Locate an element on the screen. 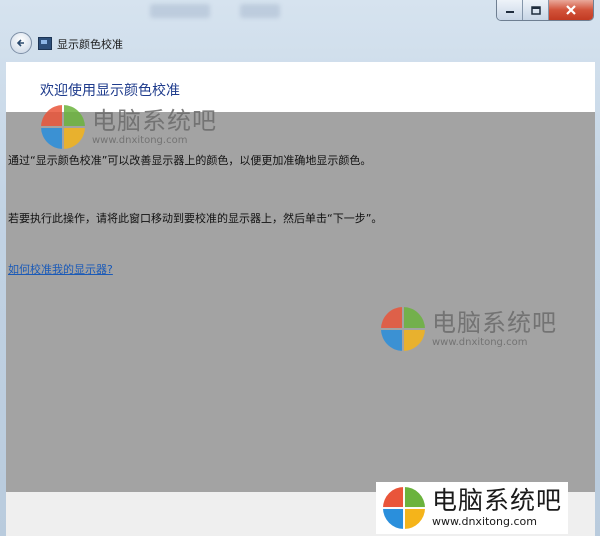 This screenshot has width=600, height=536. minimize-button is located at coordinates (510, 10).